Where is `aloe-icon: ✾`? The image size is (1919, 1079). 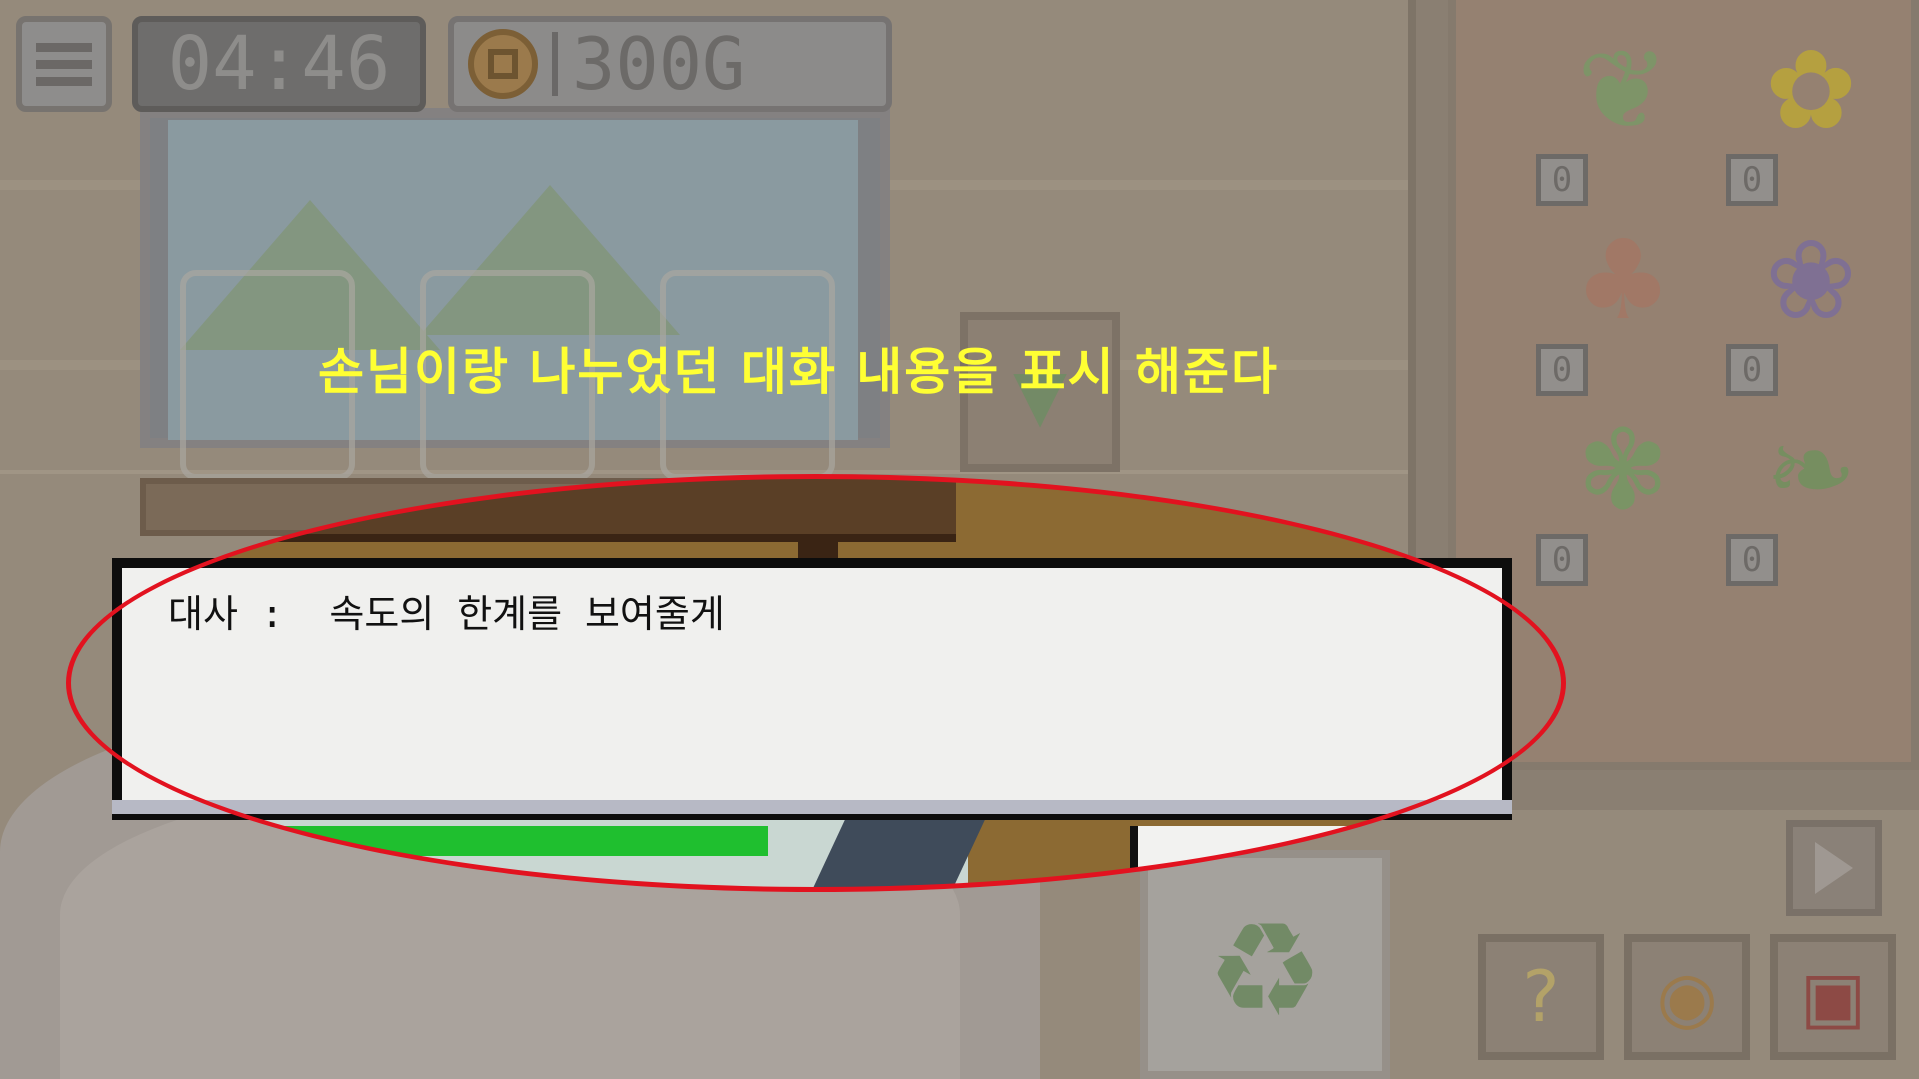
aloe-icon: ✾ is located at coordinates (1623, 470).